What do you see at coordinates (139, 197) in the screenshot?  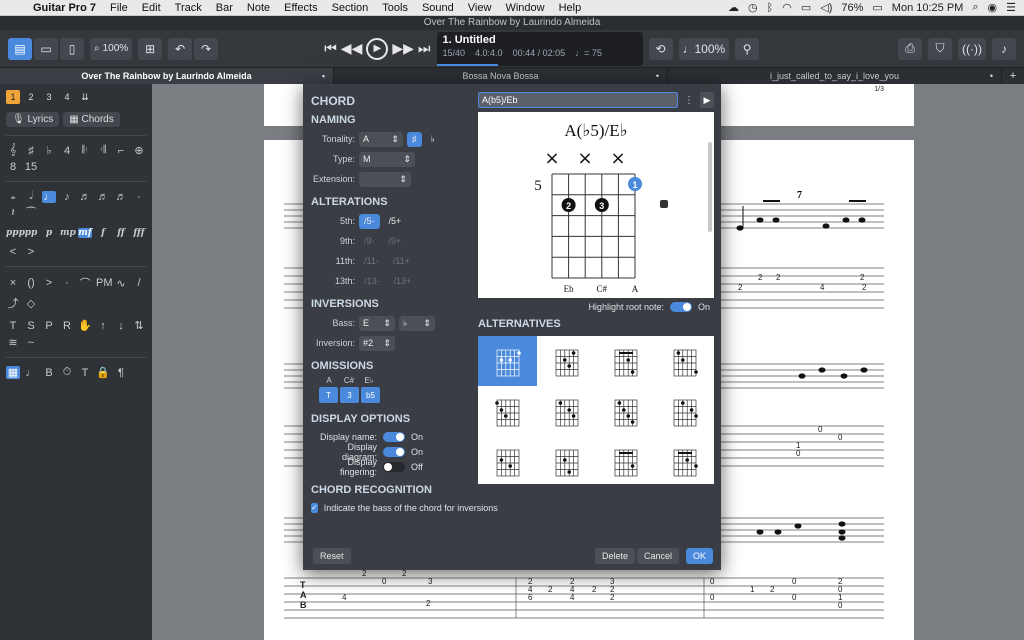 I see `dotted-note-icon: ·` at bounding box center [139, 197].